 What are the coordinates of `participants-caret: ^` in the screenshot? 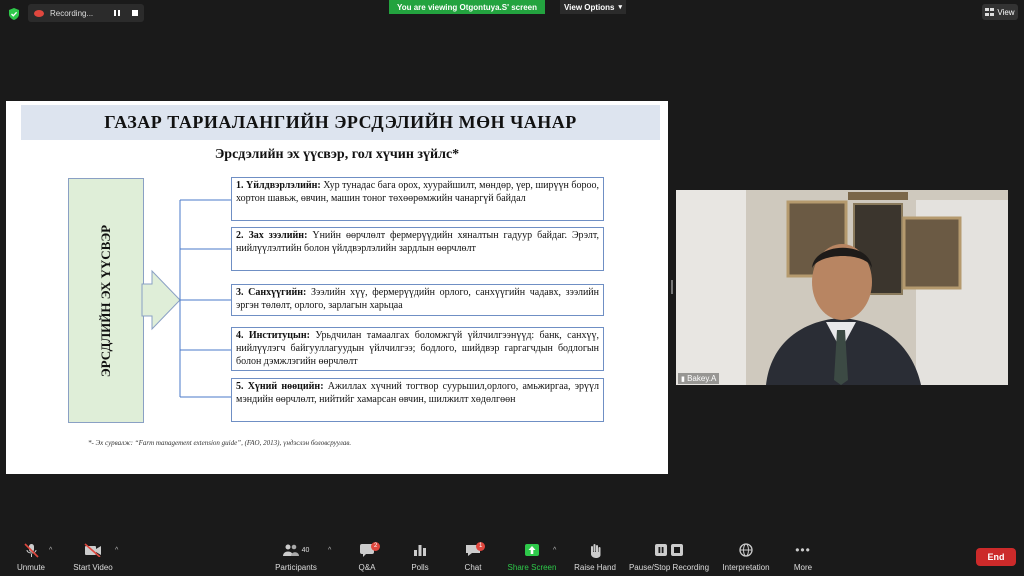 It's located at (329, 550).